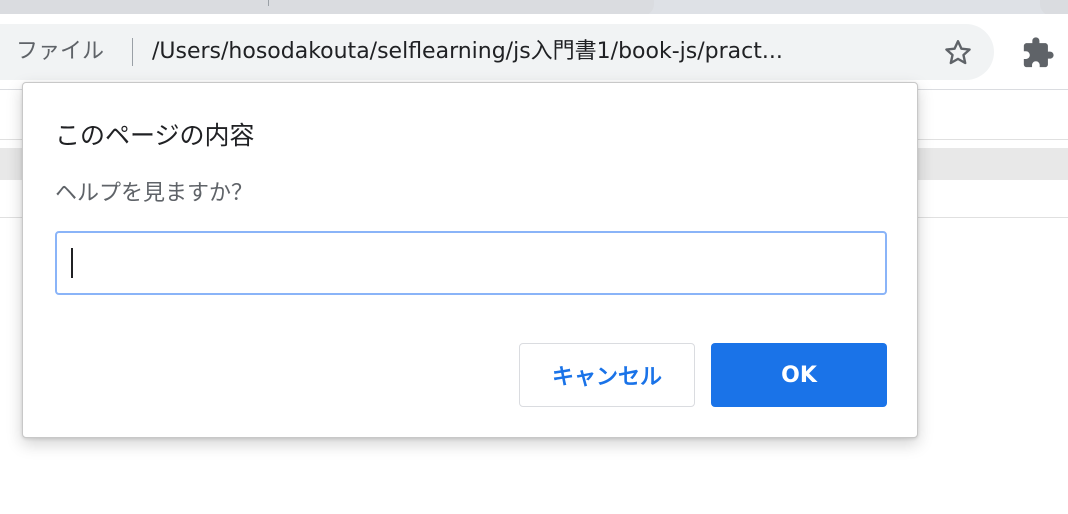 This screenshot has height=514, width=1068. Describe the element at coordinates (132, 52) in the screenshot. I see `address-divider` at that location.